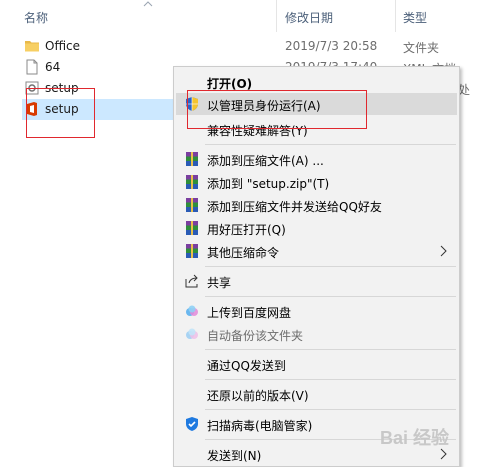  I want to click on menu-item-label: 还原以前的版本(V), so click(258, 396).